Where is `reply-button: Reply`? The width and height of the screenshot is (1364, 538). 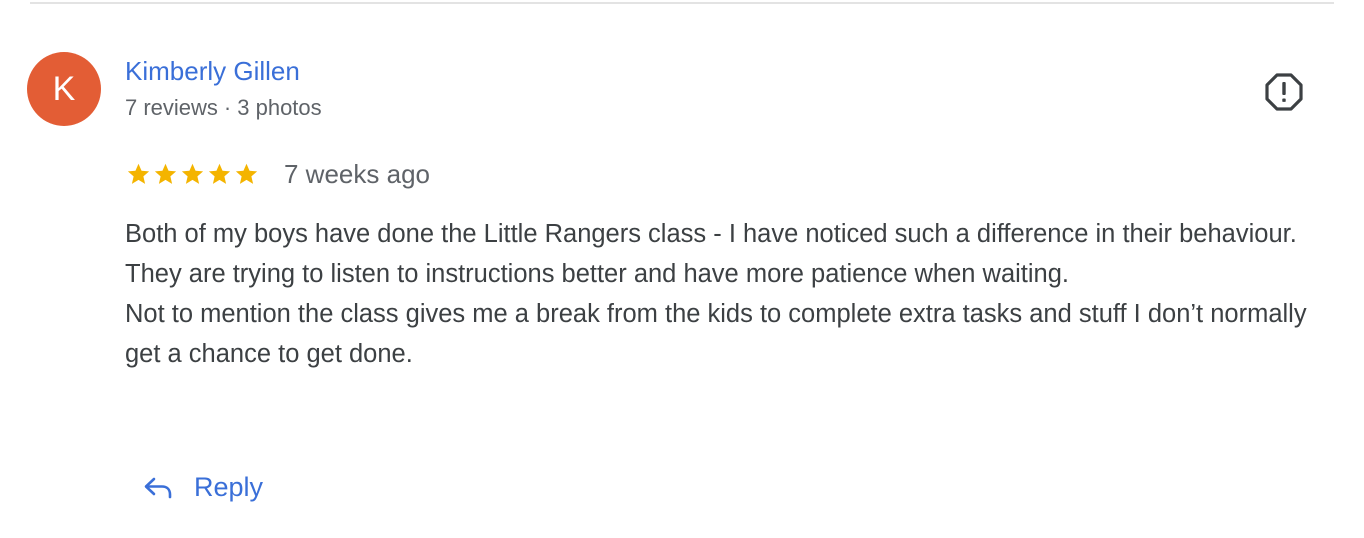
reply-button: Reply is located at coordinates (202, 487).